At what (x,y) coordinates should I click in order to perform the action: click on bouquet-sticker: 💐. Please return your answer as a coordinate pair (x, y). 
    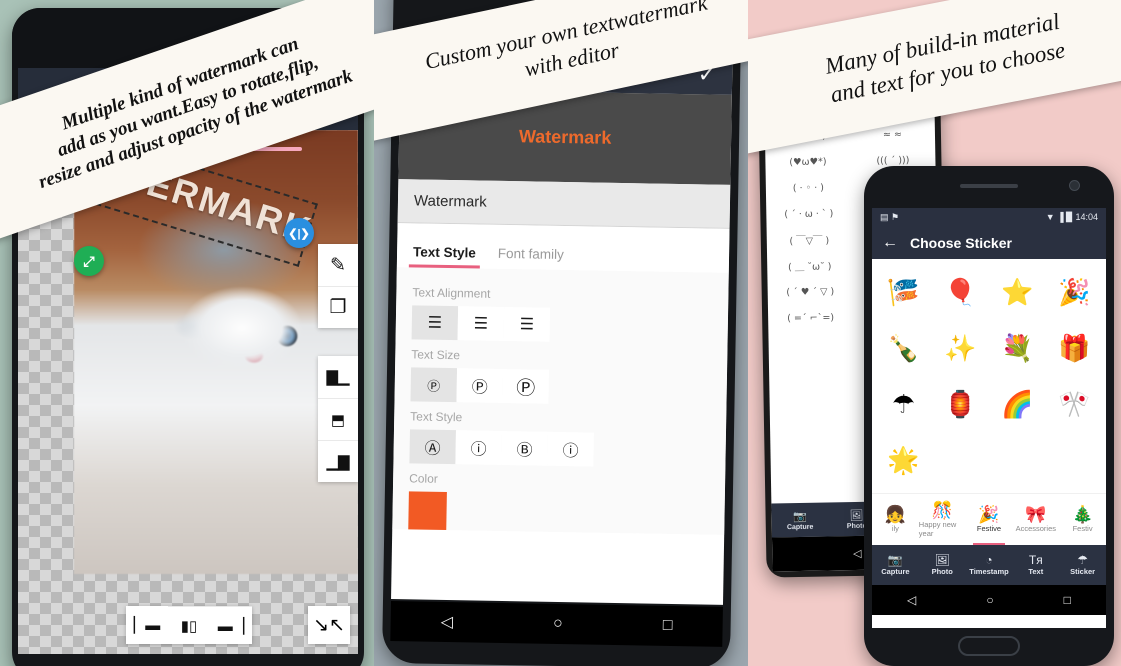
    Looking at the image, I should click on (1017, 348).